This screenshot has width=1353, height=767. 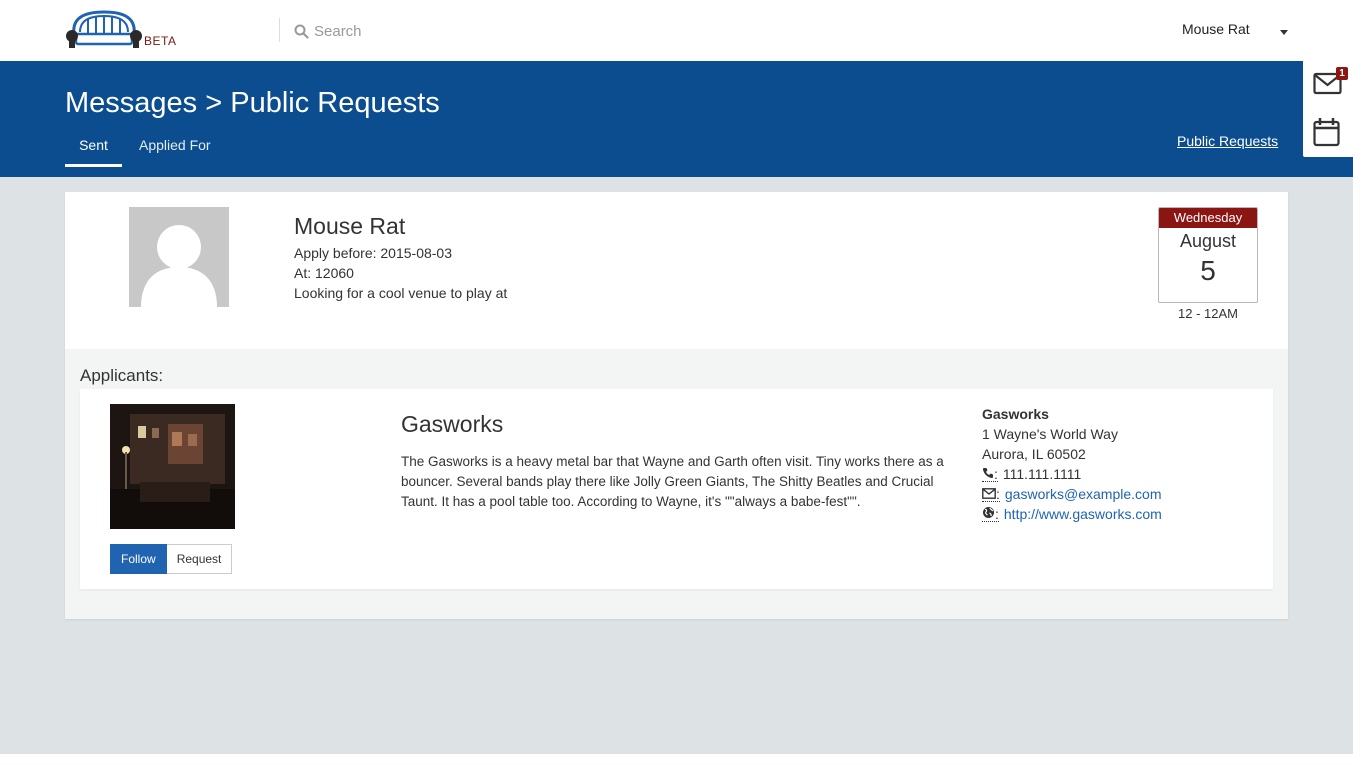 I want to click on user-menu-dropdown: Mouse Rat, so click(x=1235, y=29).